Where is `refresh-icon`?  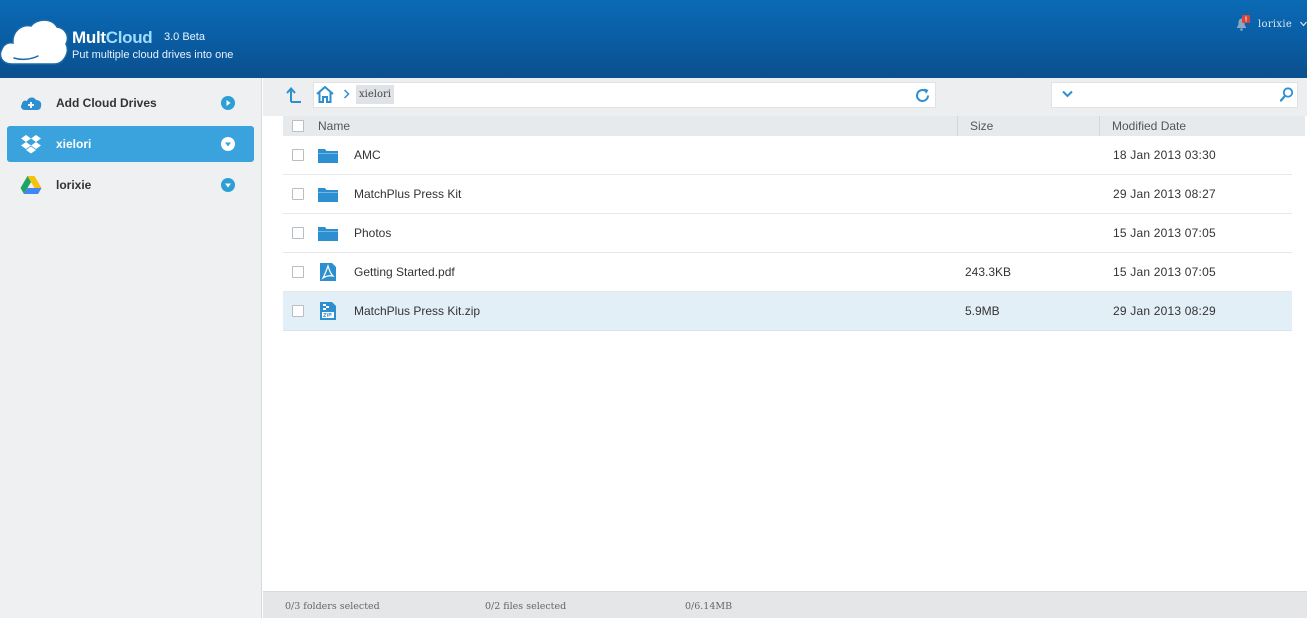 refresh-icon is located at coordinates (922, 95).